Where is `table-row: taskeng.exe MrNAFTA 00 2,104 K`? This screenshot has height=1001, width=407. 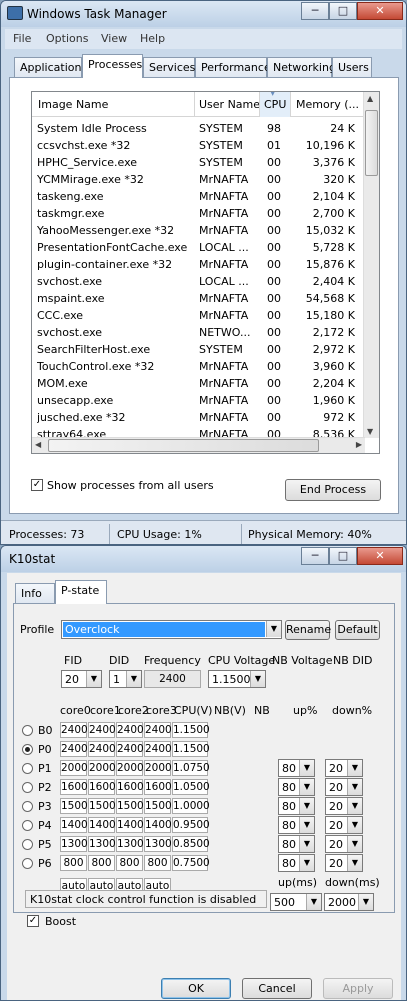
table-row: taskeng.exe MrNAFTA 00 2,104 K is located at coordinates (197, 196).